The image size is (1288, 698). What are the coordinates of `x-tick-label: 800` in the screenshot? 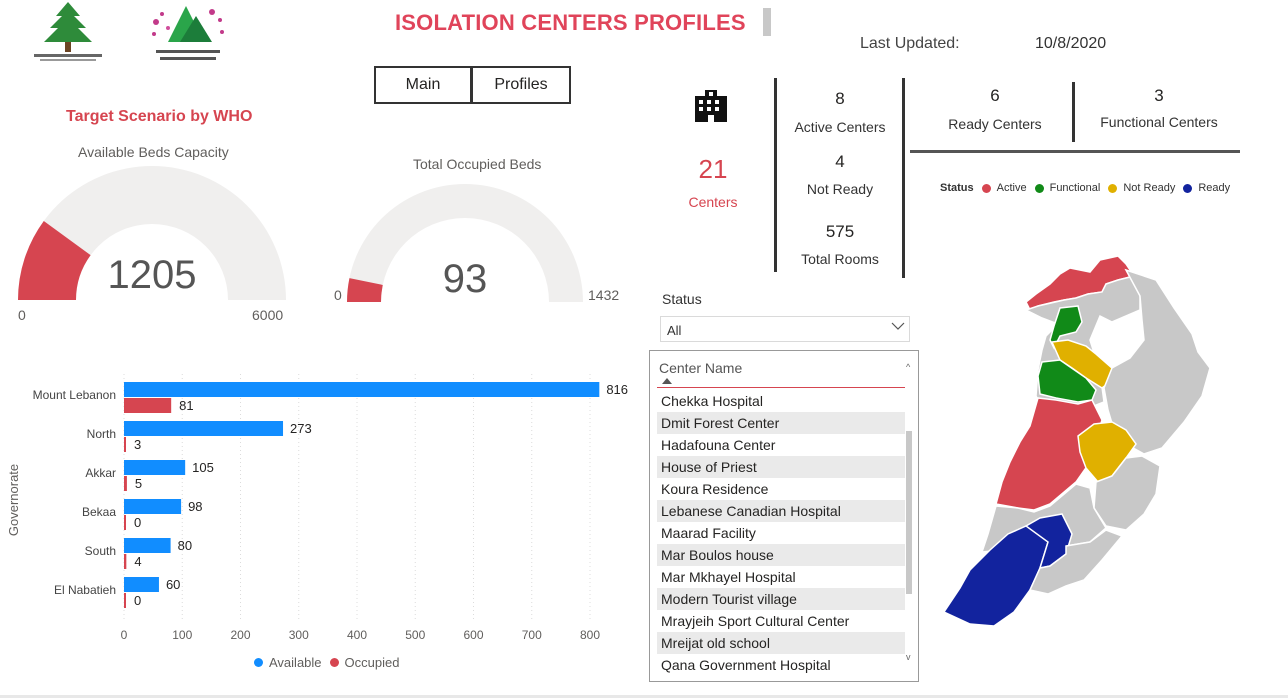 It's located at (590, 635).